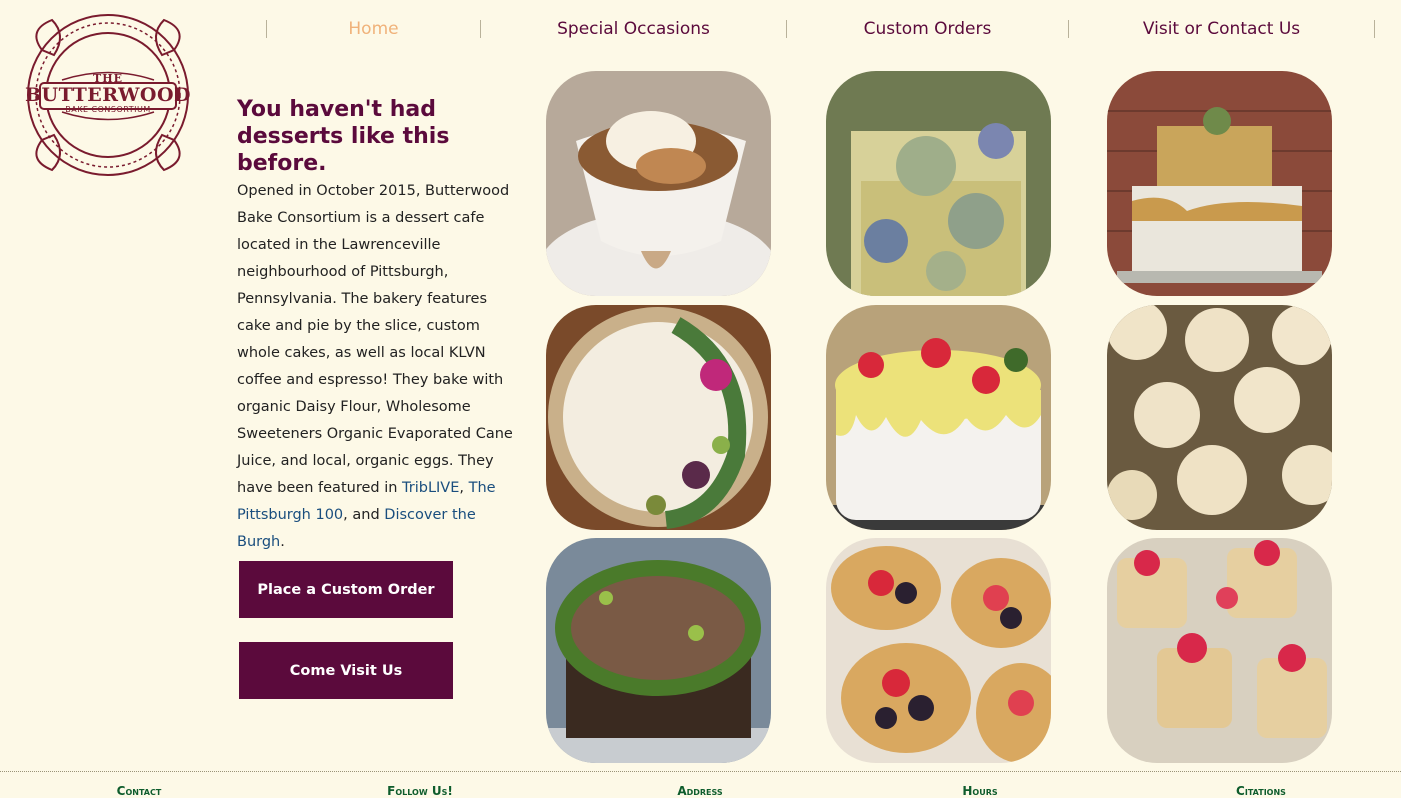  I want to click on strawberry-drip-cake-photo, so click(938, 417).